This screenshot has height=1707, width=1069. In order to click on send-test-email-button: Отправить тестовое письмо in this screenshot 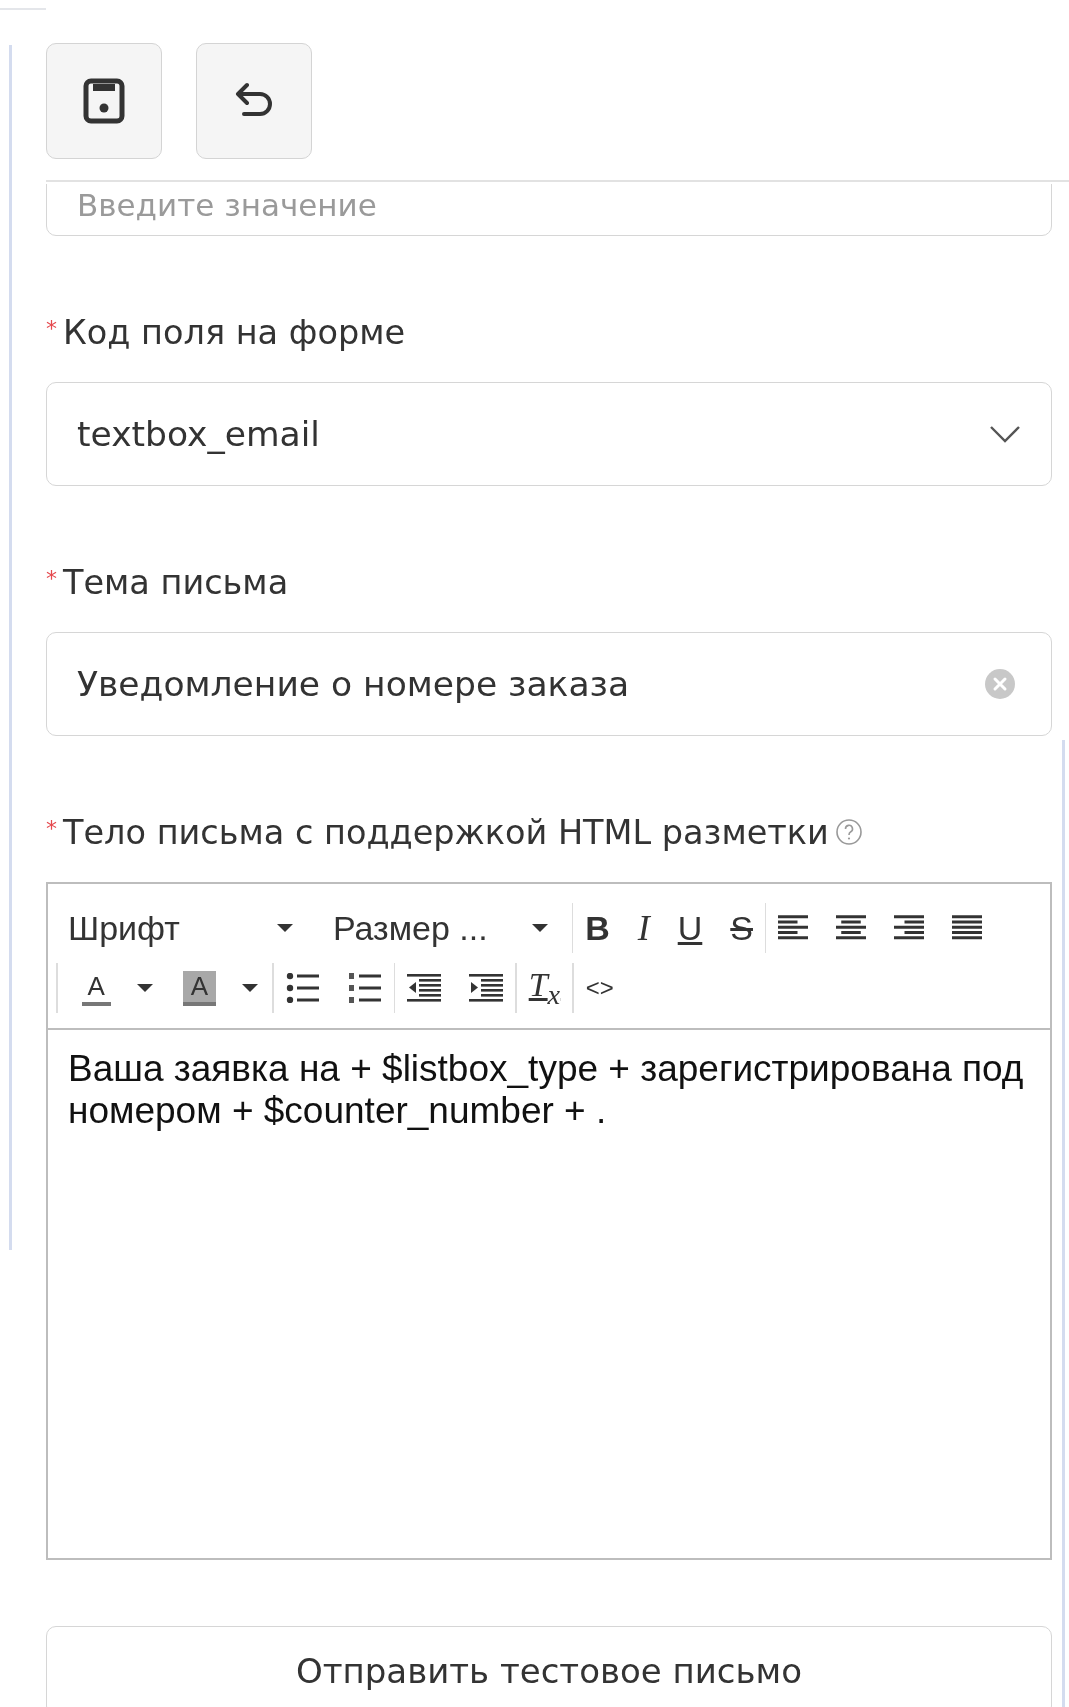, I will do `click(549, 1666)`.